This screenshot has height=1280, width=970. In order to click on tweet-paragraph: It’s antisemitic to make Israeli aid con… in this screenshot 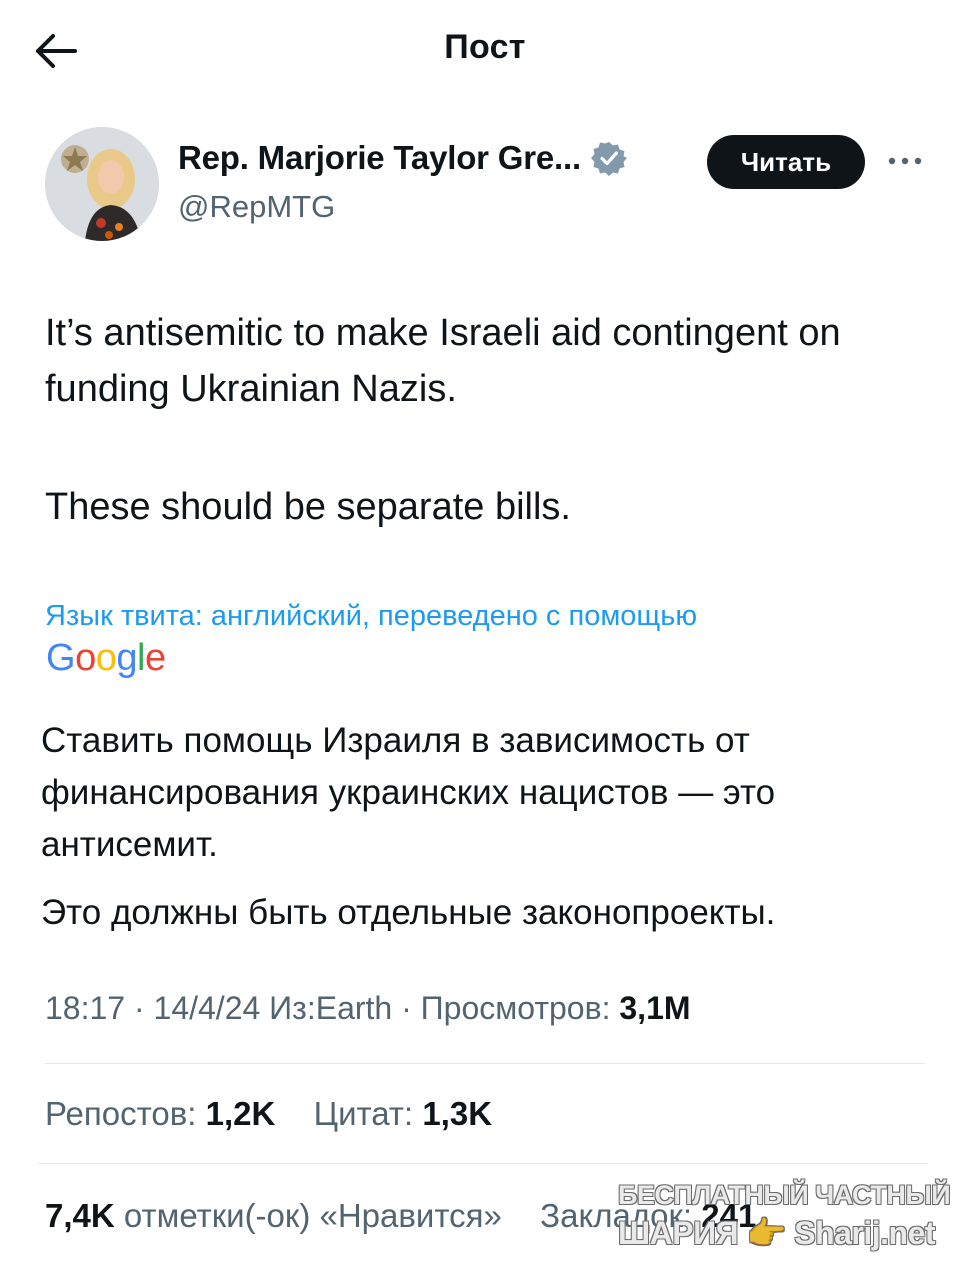, I will do `click(443, 361)`.